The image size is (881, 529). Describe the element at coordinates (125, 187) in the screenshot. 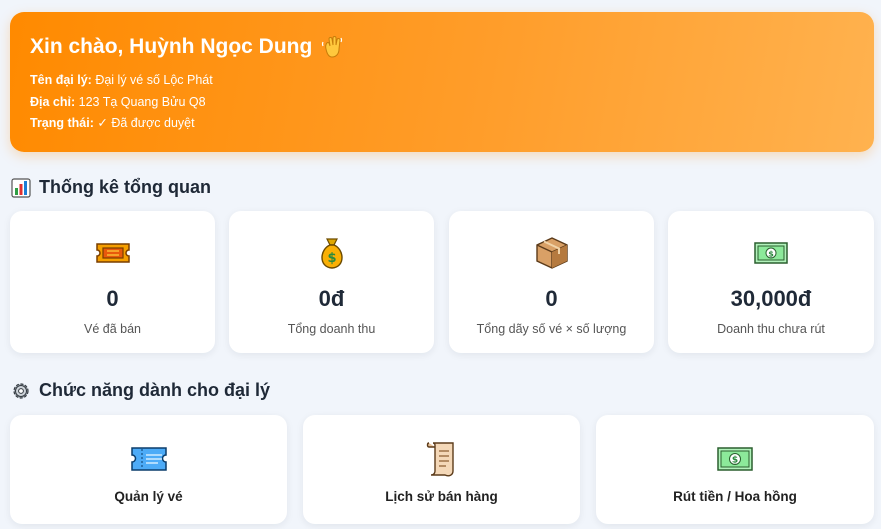

I see `stats-section-label: Thống kê tổng quan` at that location.